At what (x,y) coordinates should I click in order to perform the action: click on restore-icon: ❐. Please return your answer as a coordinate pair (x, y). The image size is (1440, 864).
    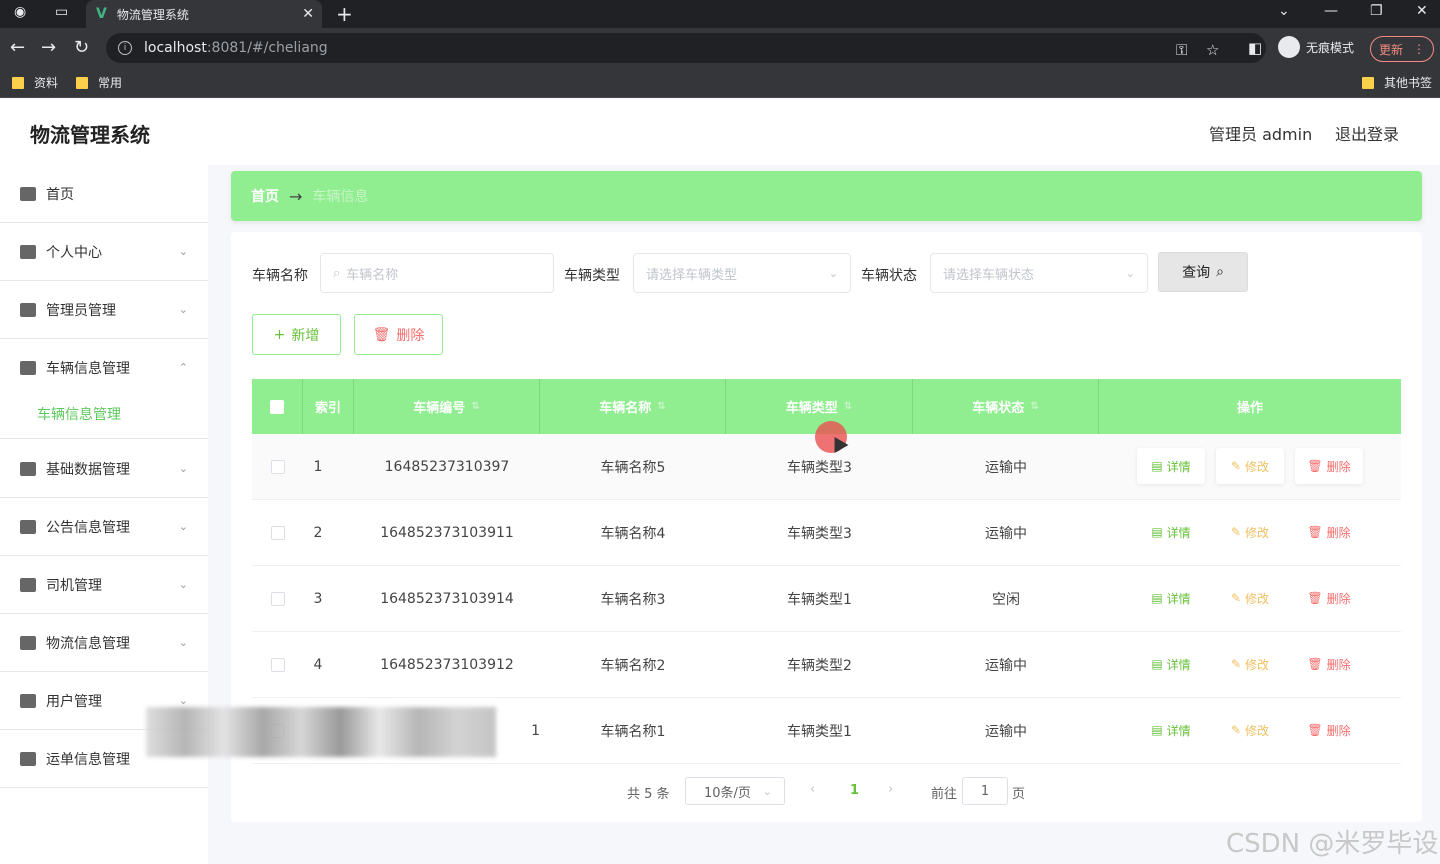
    Looking at the image, I should click on (1376, 11).